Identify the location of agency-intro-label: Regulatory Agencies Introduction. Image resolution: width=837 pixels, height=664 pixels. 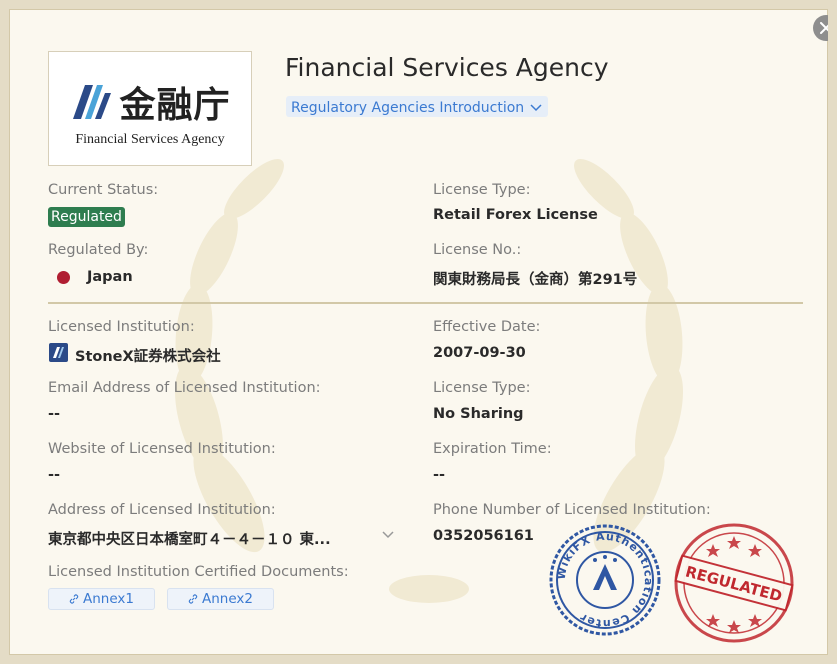
(408, 107).